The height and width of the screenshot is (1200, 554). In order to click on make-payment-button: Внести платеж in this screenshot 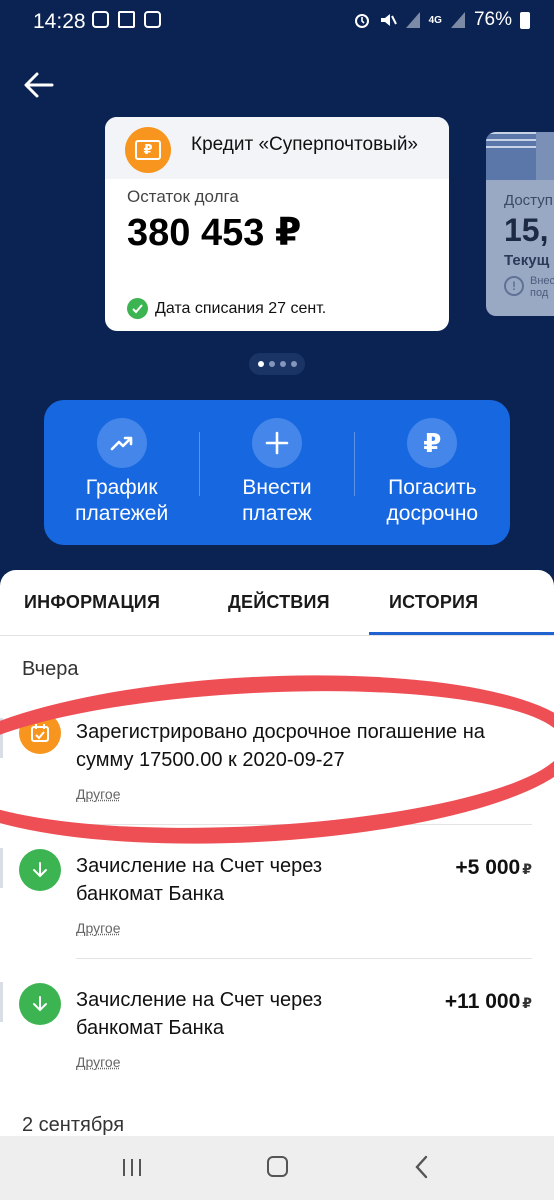, I will do `click(276, 472)`.